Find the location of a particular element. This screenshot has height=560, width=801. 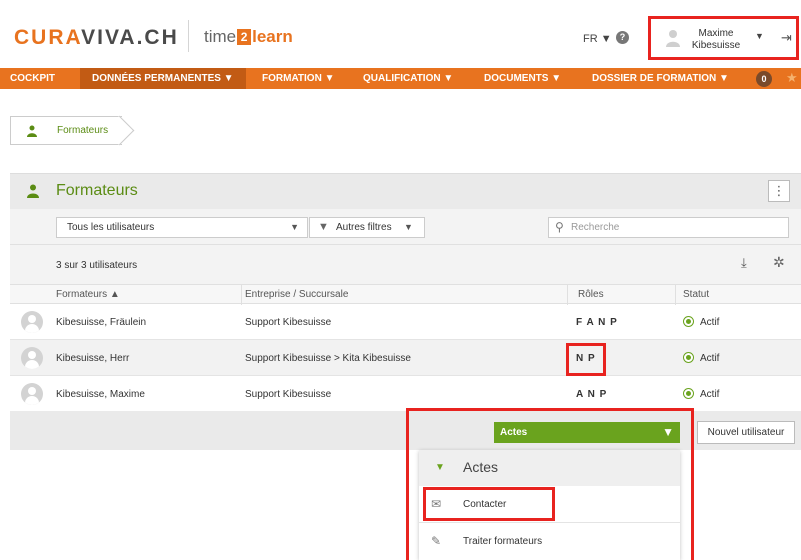

user-last-name: Kibesuisse is located at coordinates (716, 45).